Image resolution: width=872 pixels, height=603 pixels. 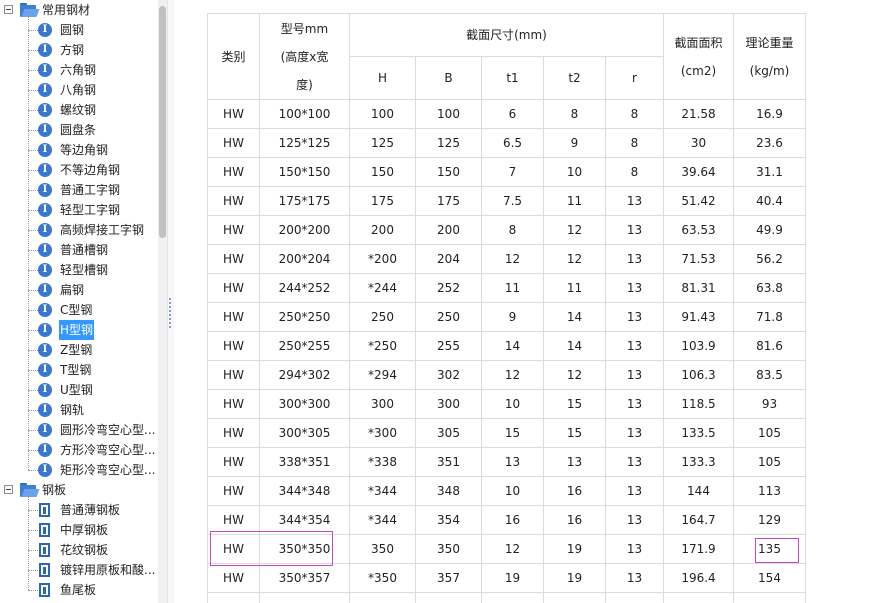 I want to click on table-row: HW 150*150 150 150 7 10 8 39.64 31.1, so click(x=506, y=172).